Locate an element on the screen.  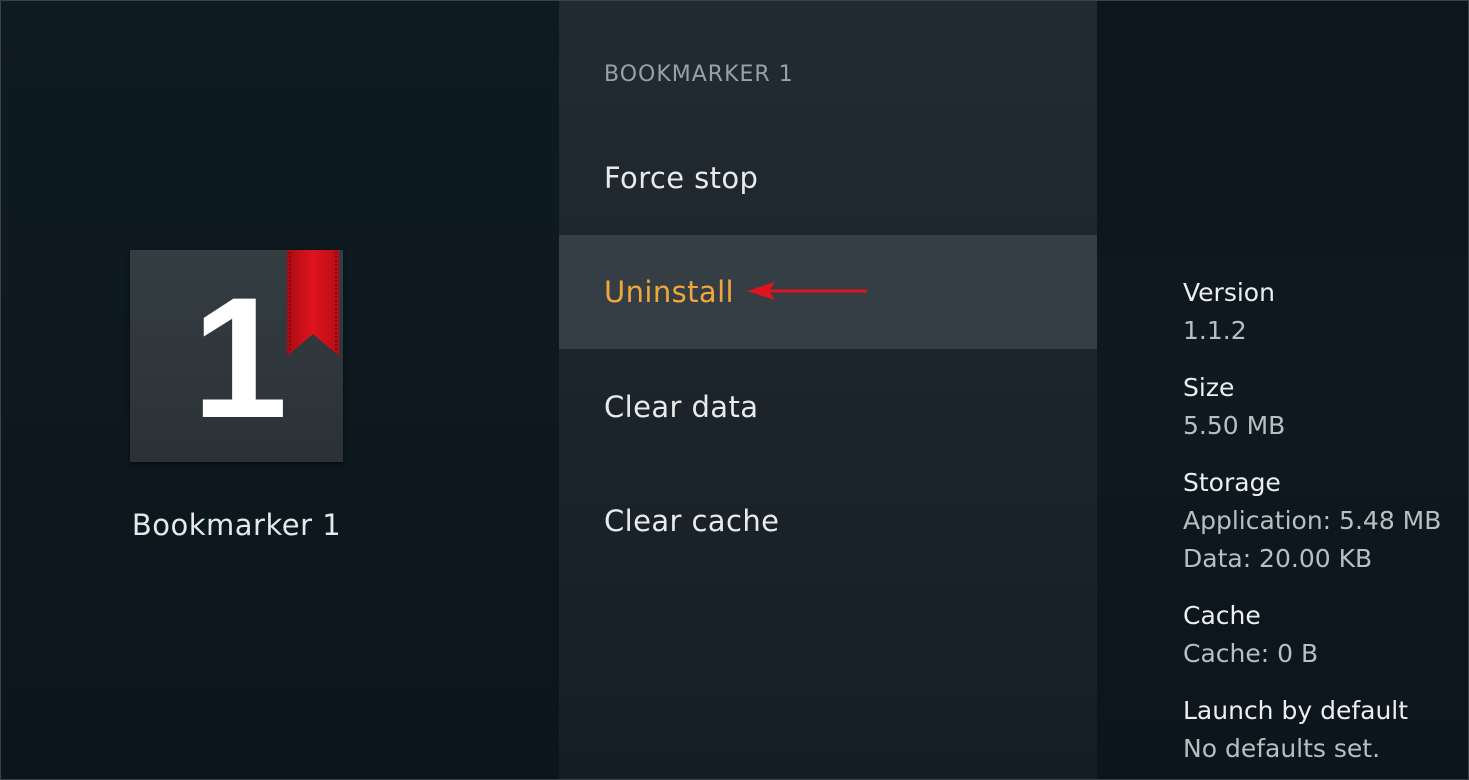
clear-data-button: Clear data is located at coordinates (828, 407).